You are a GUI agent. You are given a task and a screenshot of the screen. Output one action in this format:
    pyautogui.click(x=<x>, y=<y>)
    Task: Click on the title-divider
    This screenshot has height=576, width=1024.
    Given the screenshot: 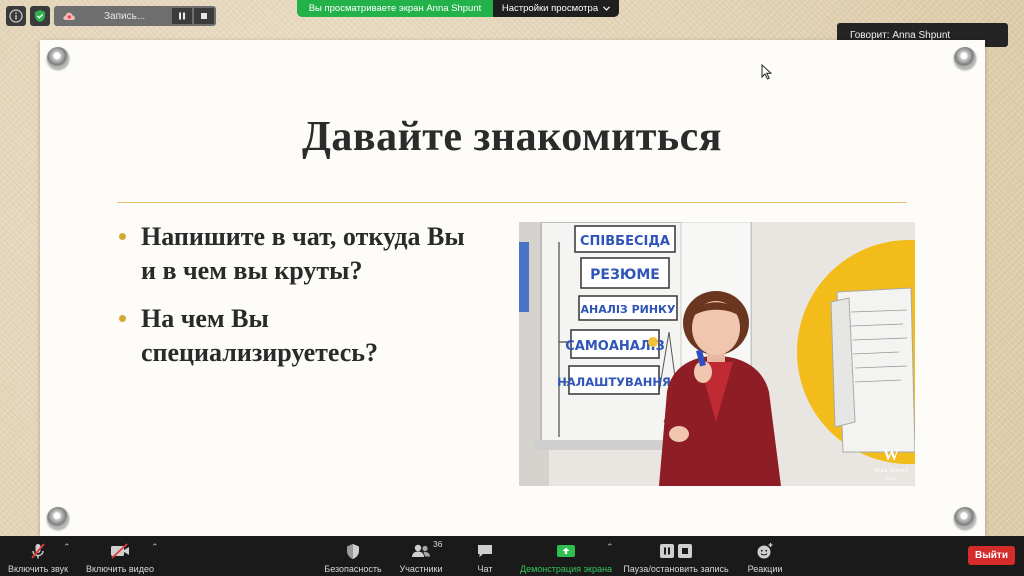 What is the action you would take?
    pyautogui.click(x=512, y=202)
    